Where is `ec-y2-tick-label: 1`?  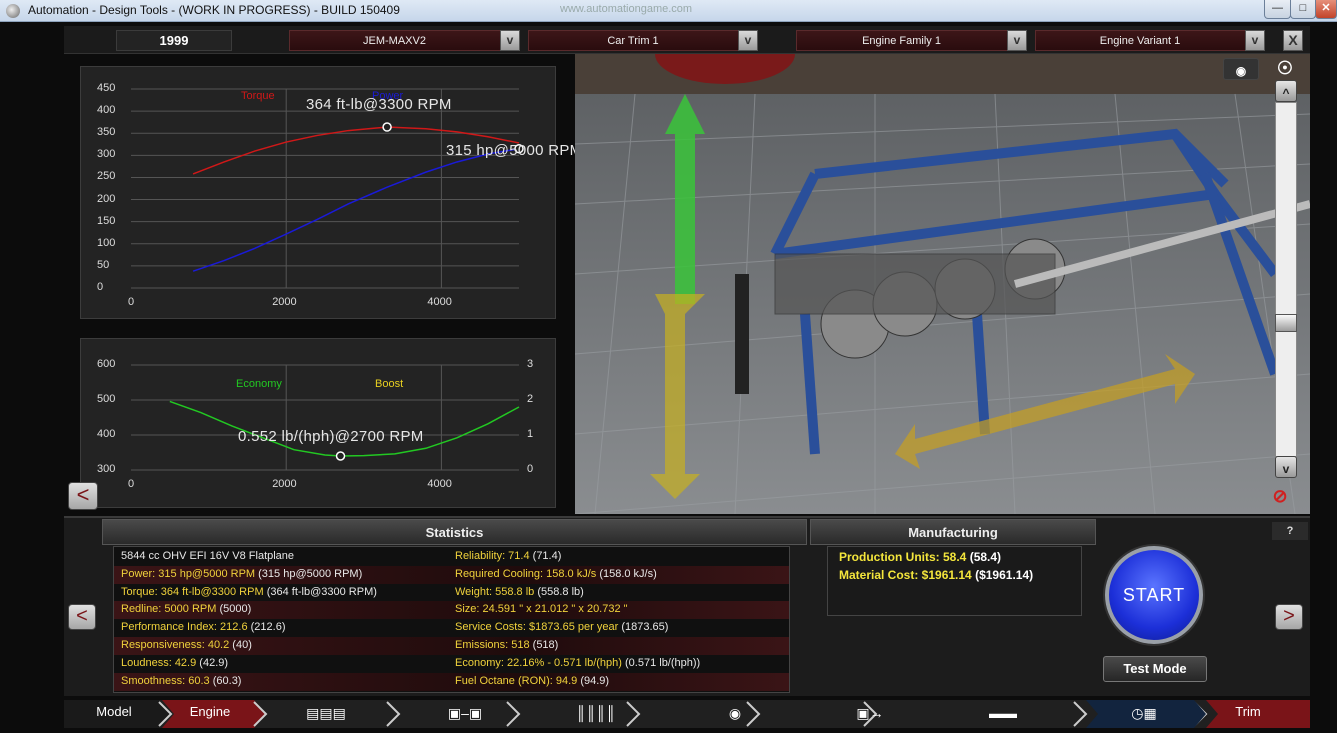 ec-y2-tick-label: 1 is located at coordinates (530, 434).